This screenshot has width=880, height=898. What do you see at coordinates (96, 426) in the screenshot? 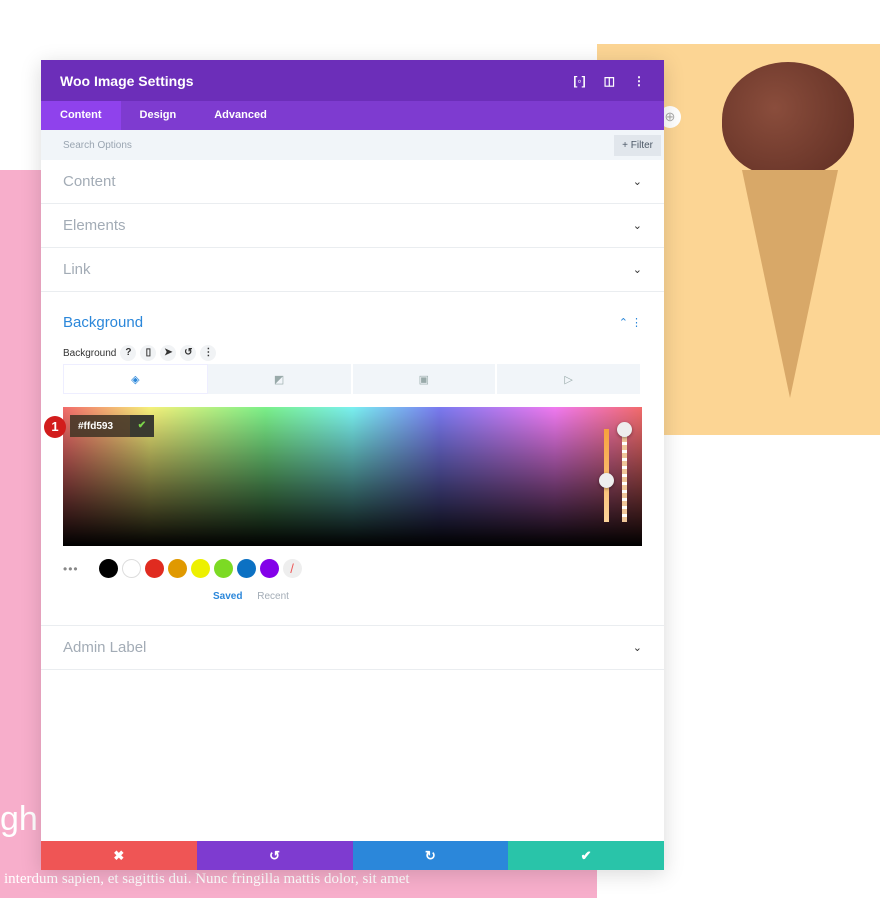
I see `hex-value: #ffd593` at bounding box center [96, 426].